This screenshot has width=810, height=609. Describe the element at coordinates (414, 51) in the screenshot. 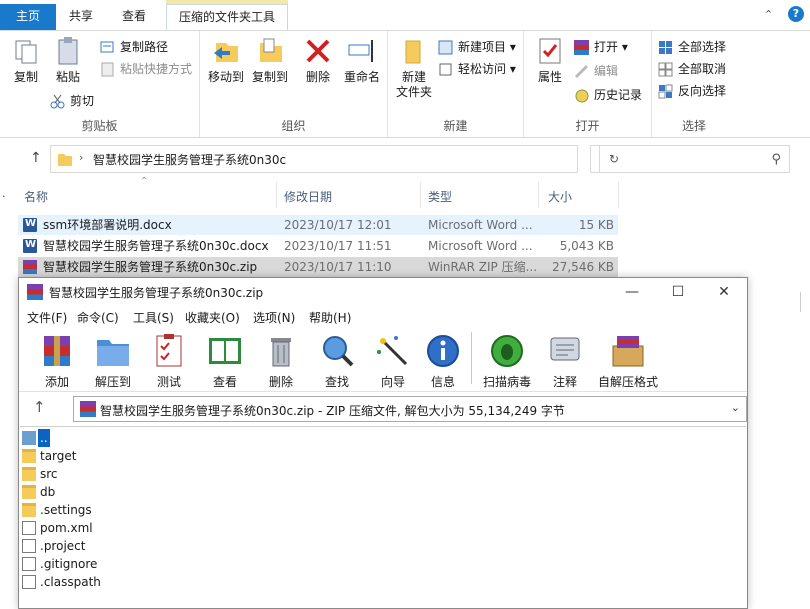

I see `new-folder-icon` at that location.